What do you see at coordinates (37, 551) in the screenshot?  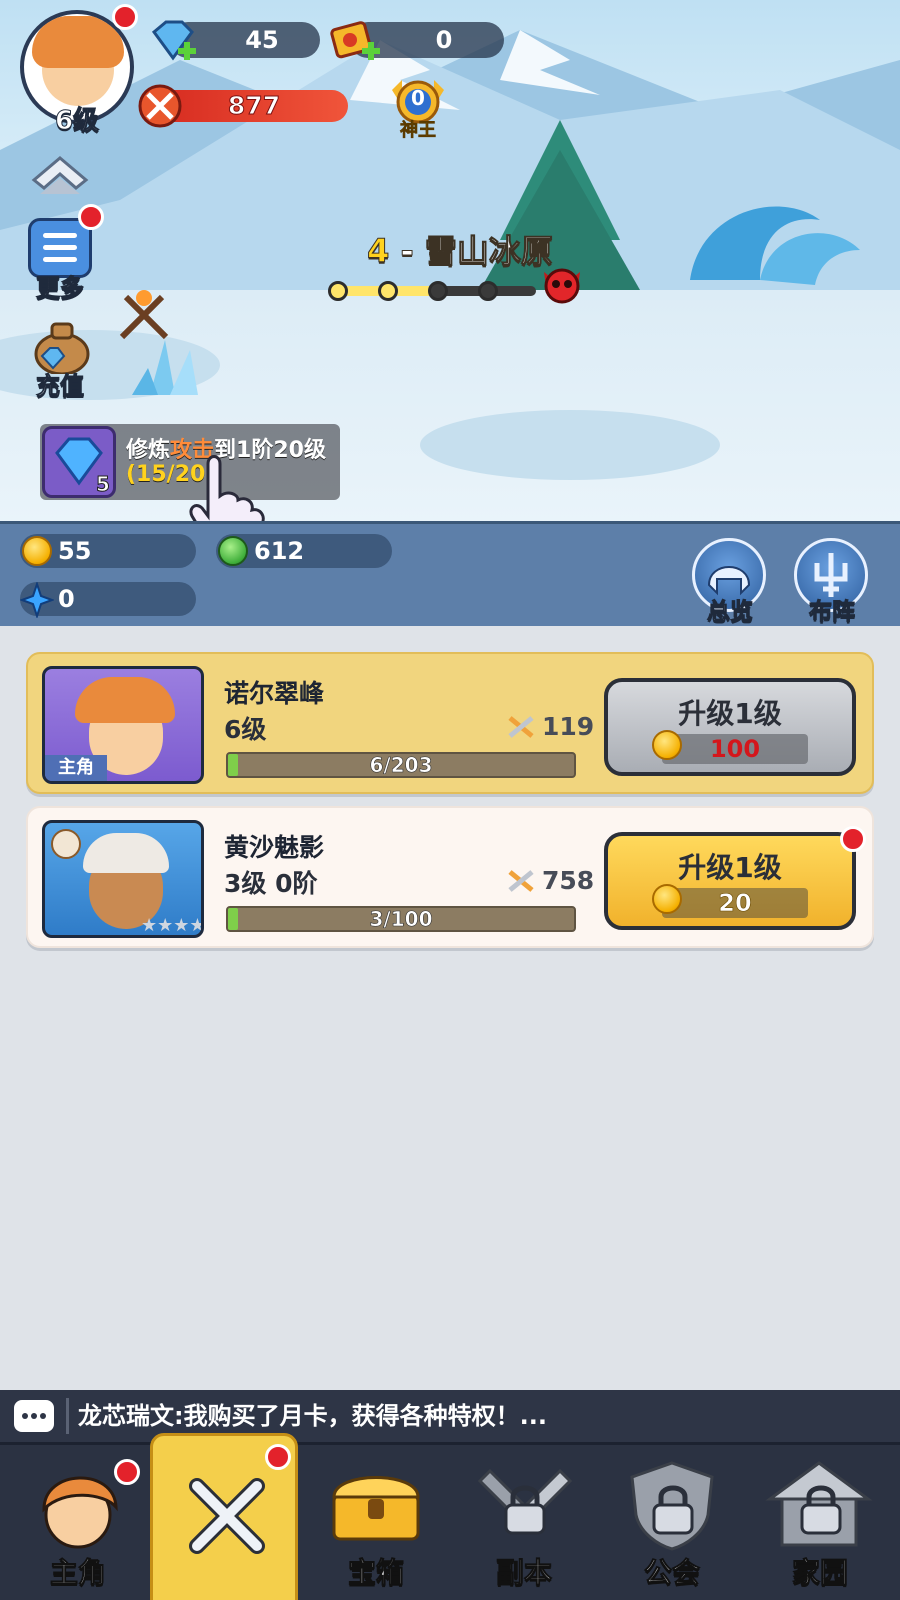 I see `gold-coin-icon` at bounding box center [37, 551].